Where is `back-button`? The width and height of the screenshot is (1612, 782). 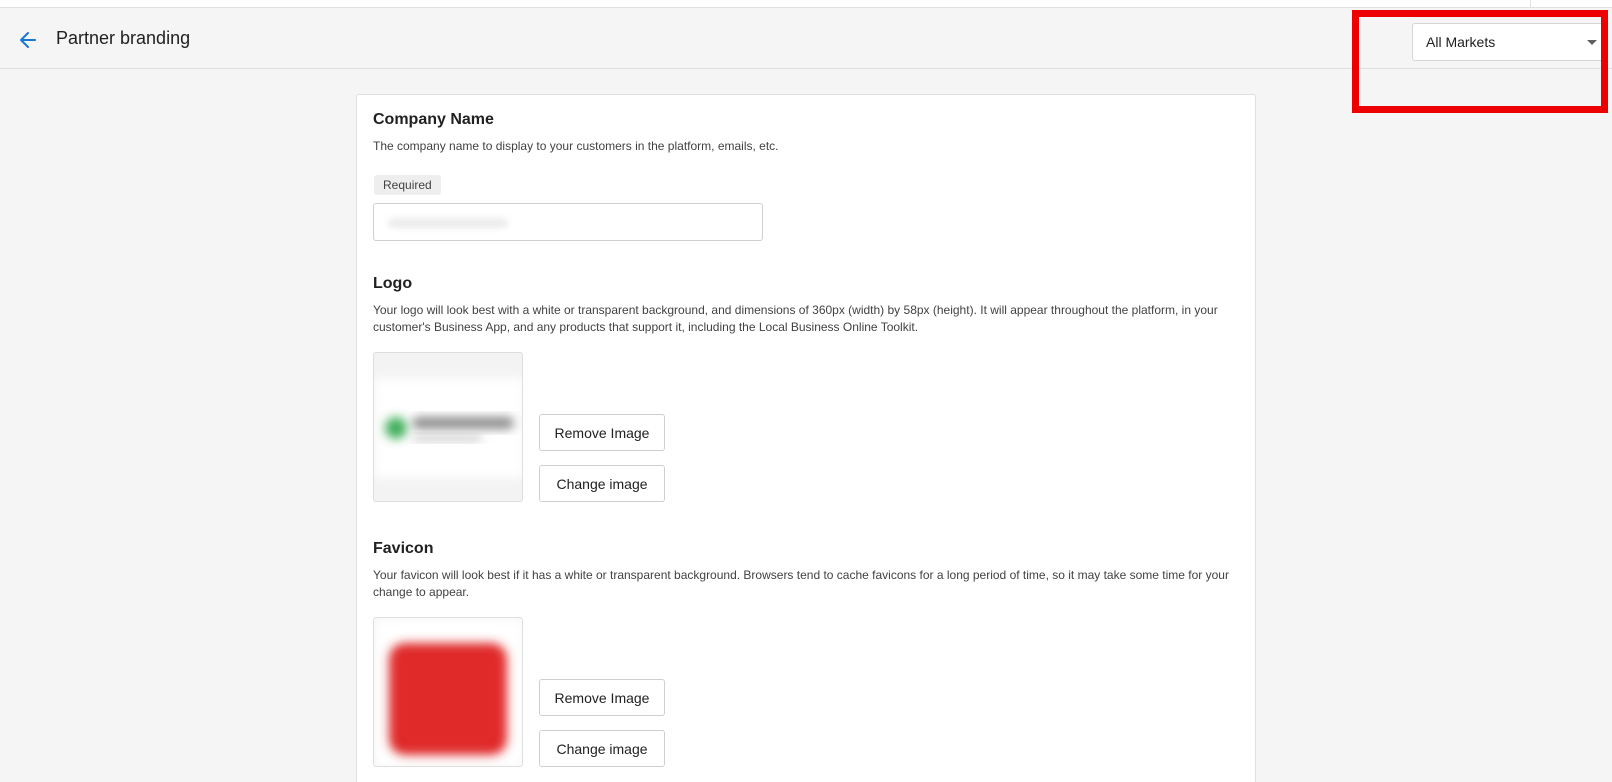
back-button is located at coordinates (28, 40).